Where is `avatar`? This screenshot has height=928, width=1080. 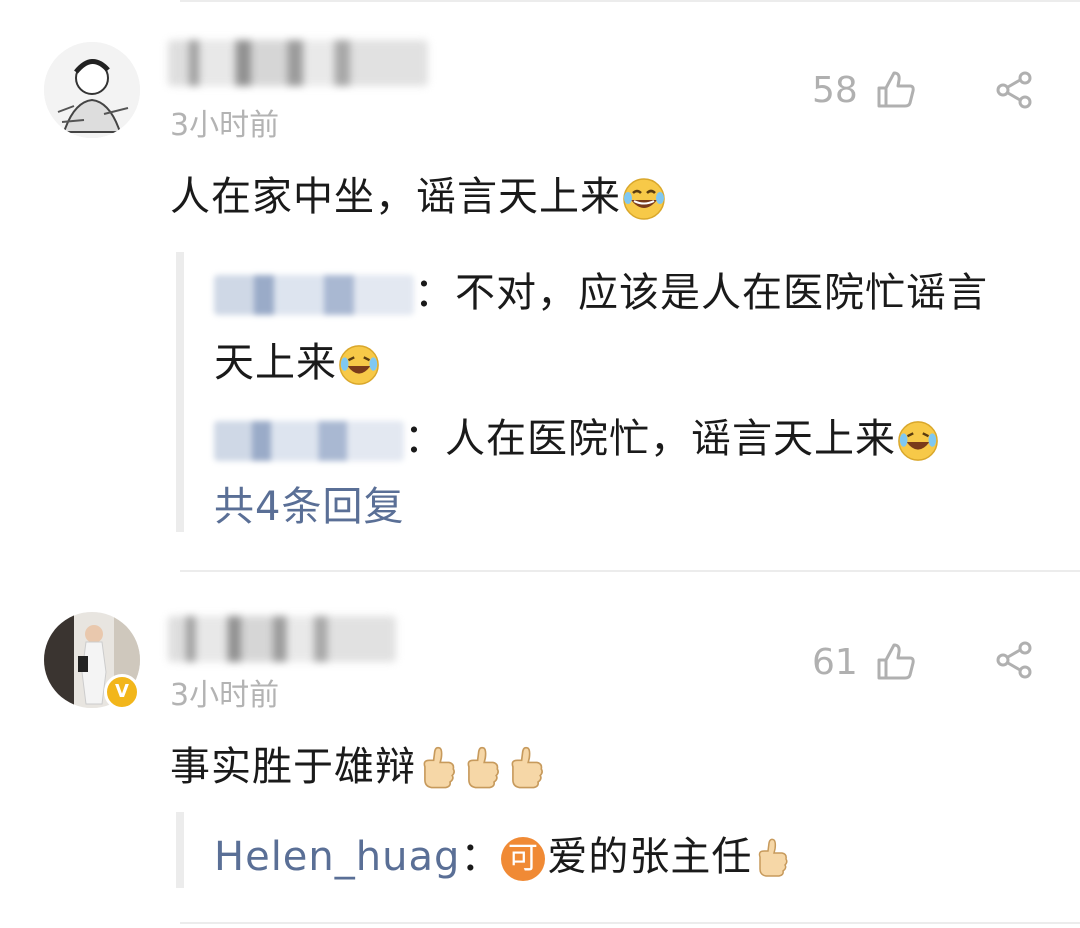 avatar is located at coordinates (92, 90).